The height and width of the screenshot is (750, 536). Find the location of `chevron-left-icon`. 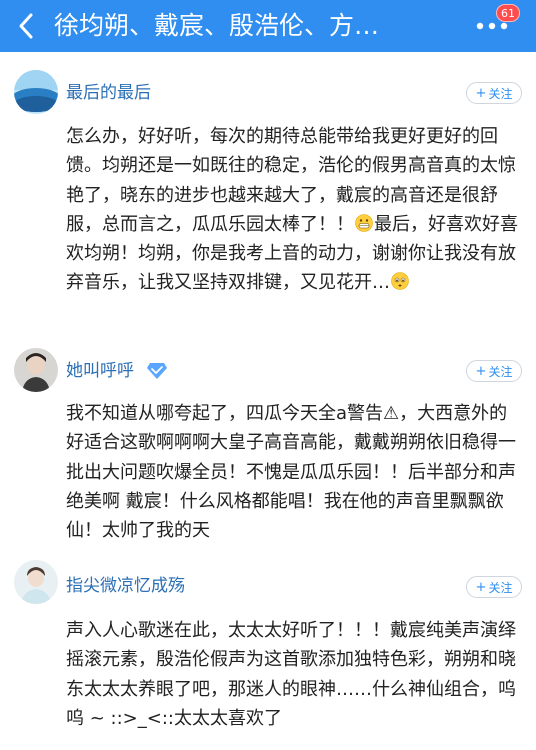

chevron-left-icon is located at coordinates (26, 26).